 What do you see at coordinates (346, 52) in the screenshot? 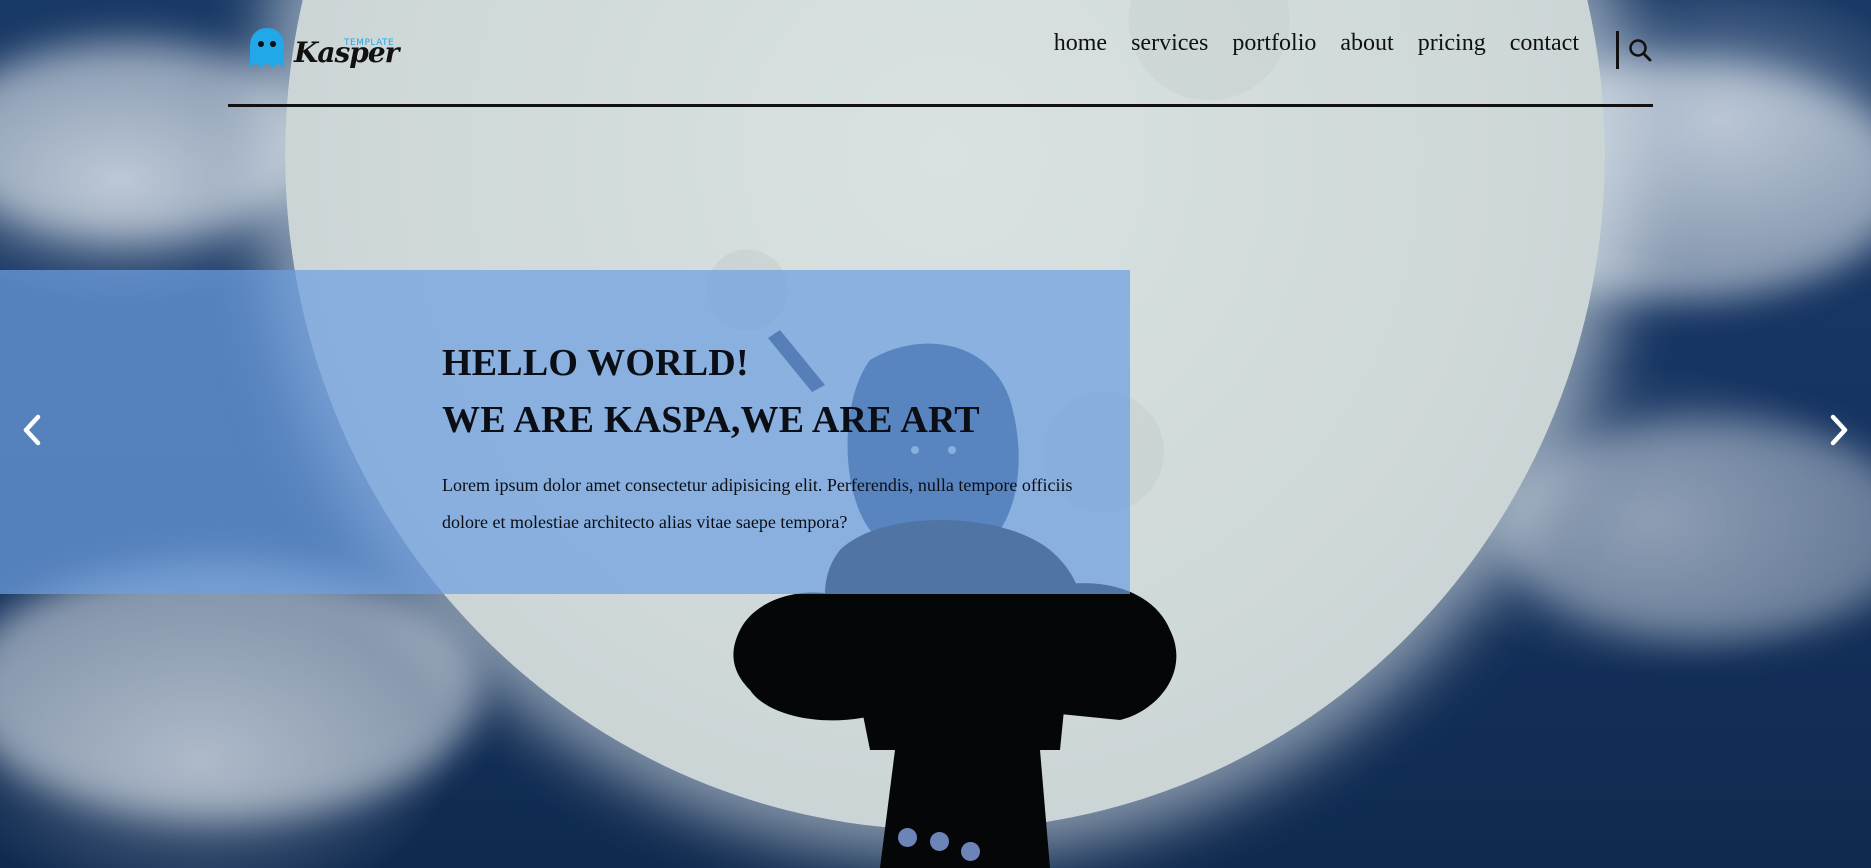
I see `logo-wordmark: Kasper` at bounding box center [346, 52].